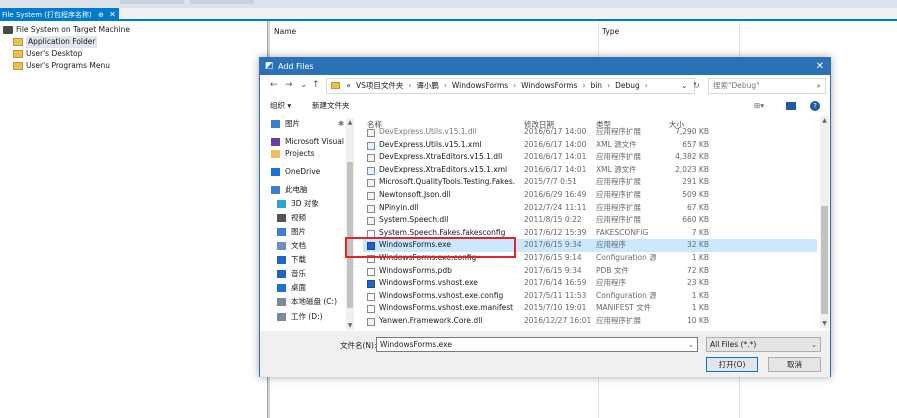  I want to click on nav-item: 工作 (D:), so click(300, 316).